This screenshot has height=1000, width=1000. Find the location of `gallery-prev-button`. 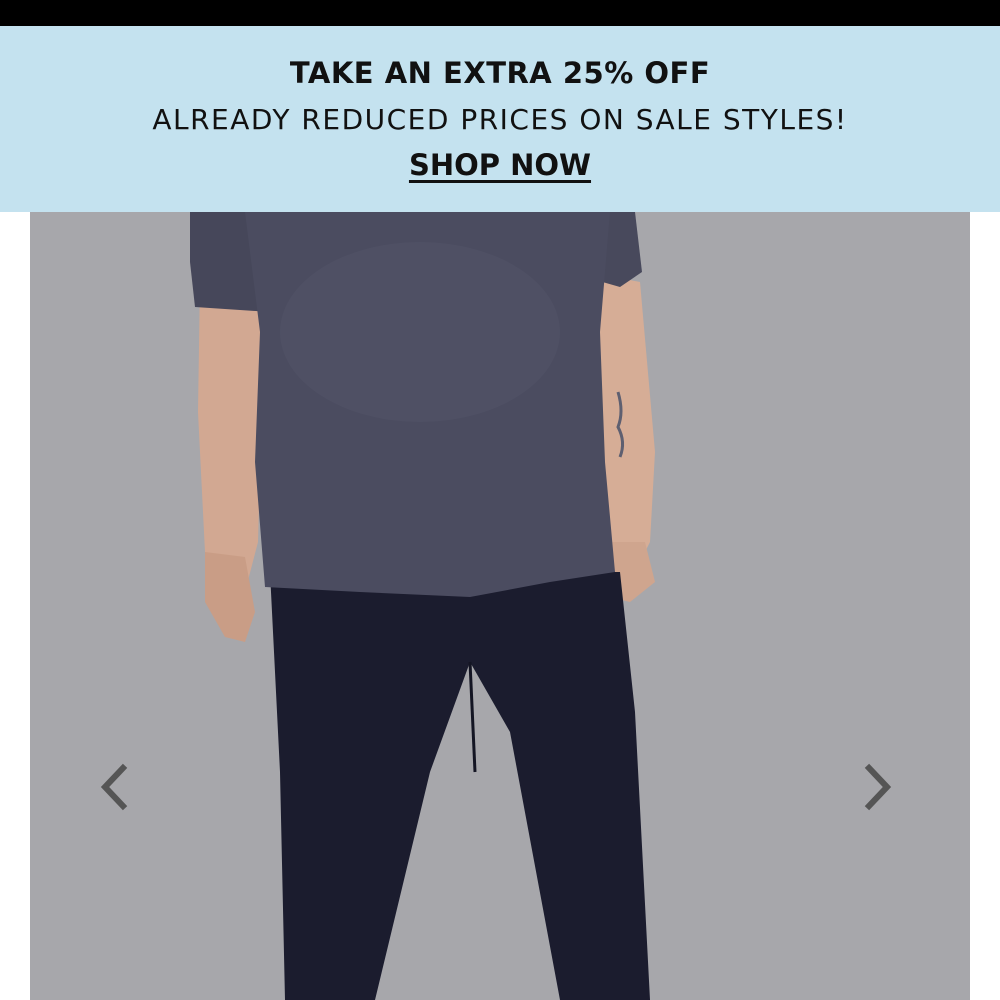

gallery-prev-button is located at coordinates (115, 787).